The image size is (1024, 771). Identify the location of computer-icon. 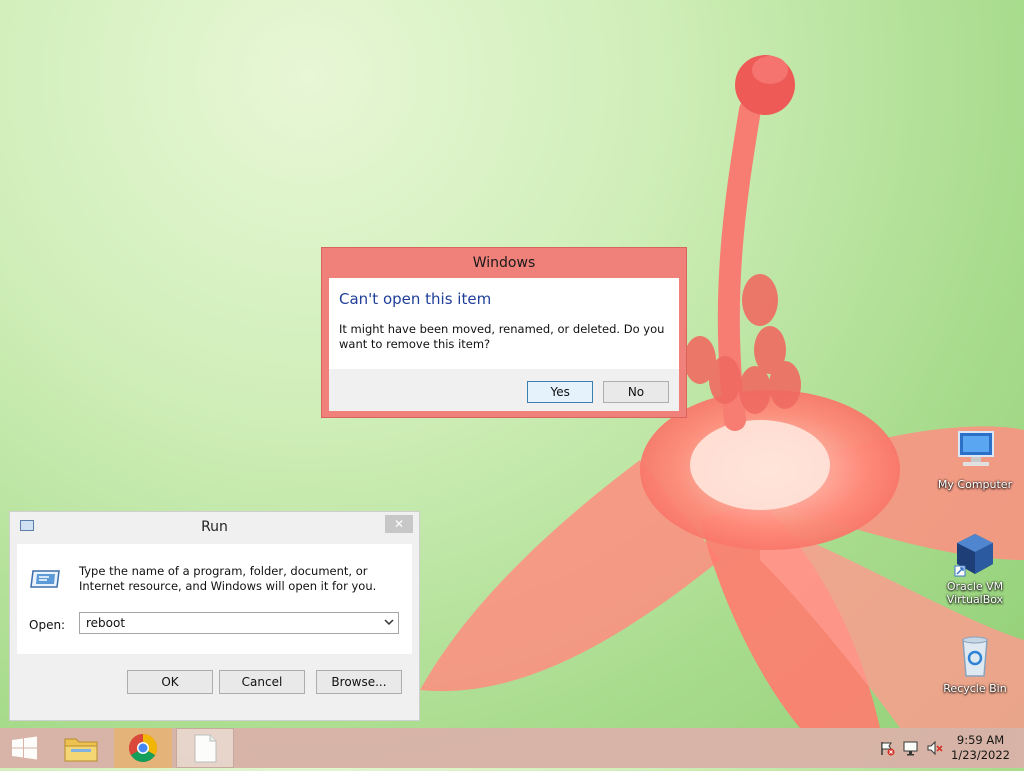
(975, 452).